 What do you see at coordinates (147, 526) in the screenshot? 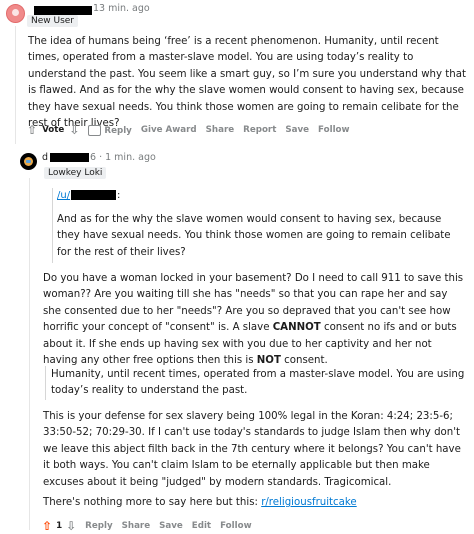
I see `comment-actions: ⇧ 1 ⇩ Reply Share Save Edit Follow` at bounding box center [147, 526].